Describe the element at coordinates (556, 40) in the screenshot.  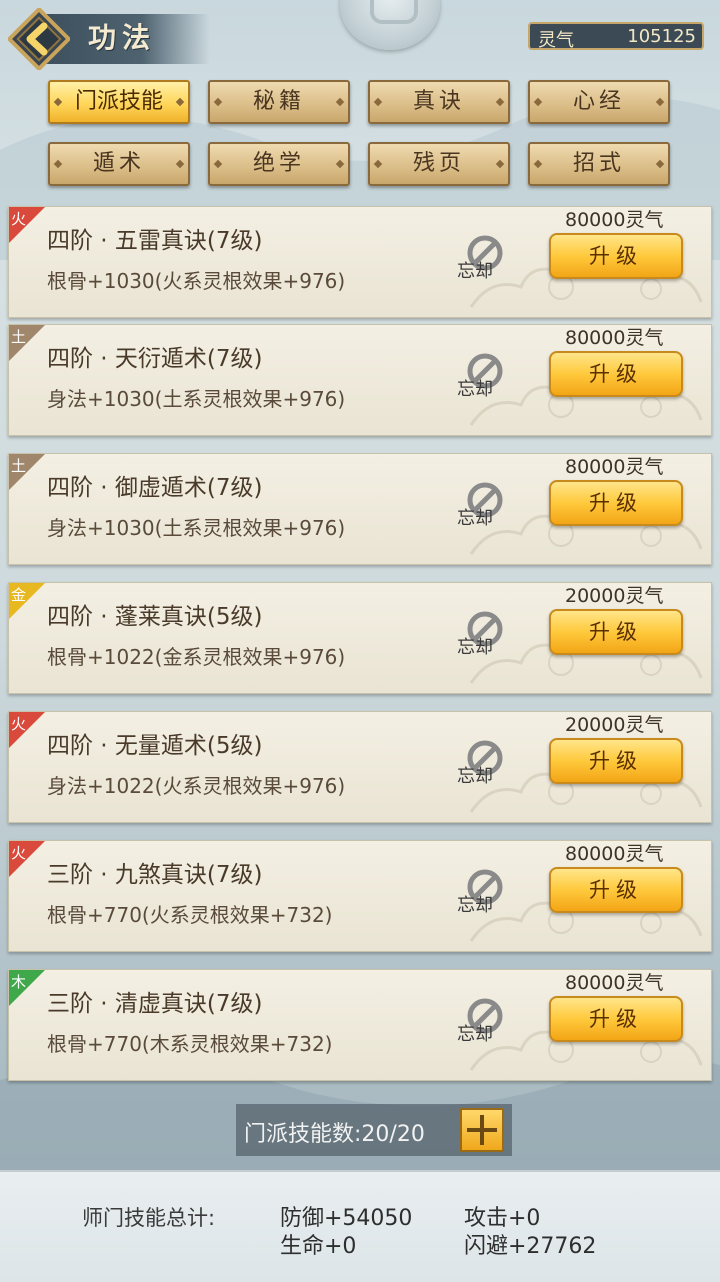
I see `currency-label: 灵气` at that location.